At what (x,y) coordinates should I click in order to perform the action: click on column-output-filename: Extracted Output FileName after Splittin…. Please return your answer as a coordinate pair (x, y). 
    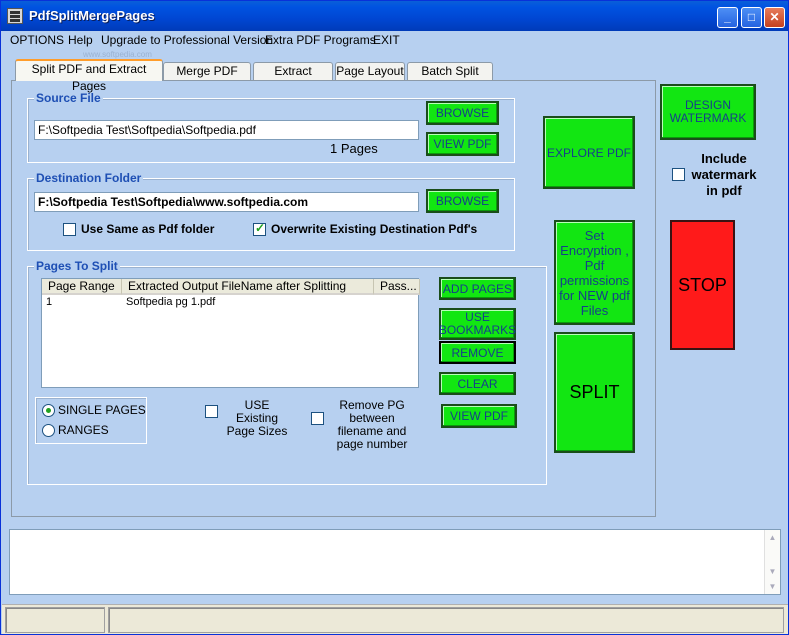
    Looking at the image, I should click on (248, 287).